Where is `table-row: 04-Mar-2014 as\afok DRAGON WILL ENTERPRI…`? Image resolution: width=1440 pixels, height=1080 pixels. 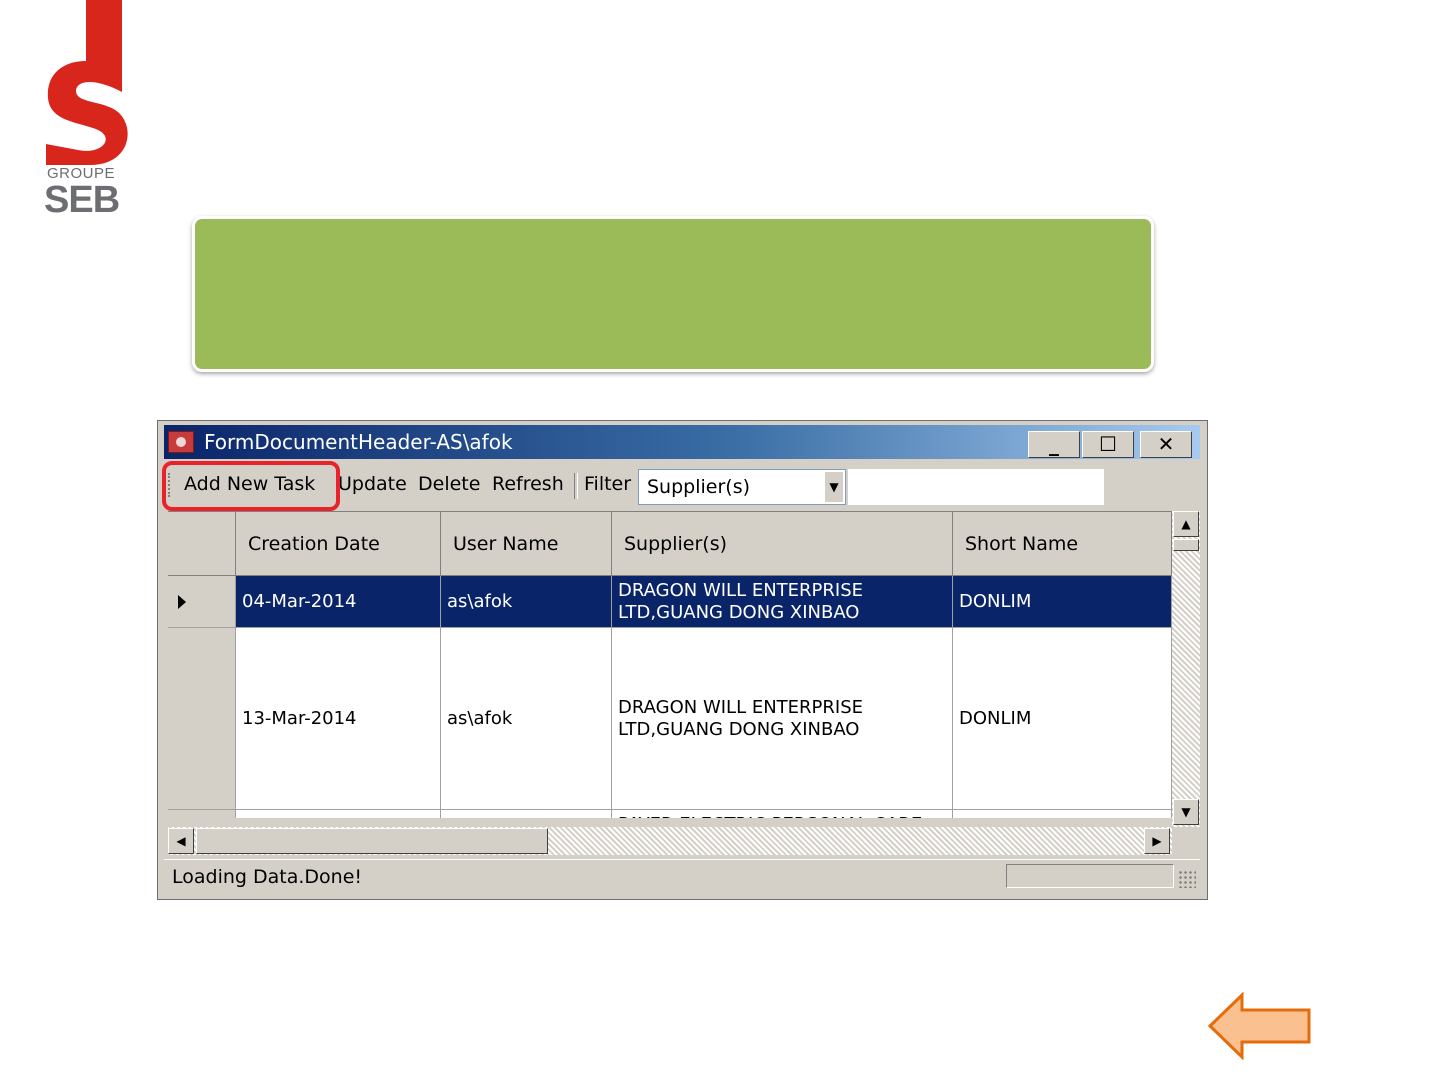 table-row: 04-Mar-2014 as\afok DRAGON WILL ENTERPRI… is located at coordinates (670, 602).